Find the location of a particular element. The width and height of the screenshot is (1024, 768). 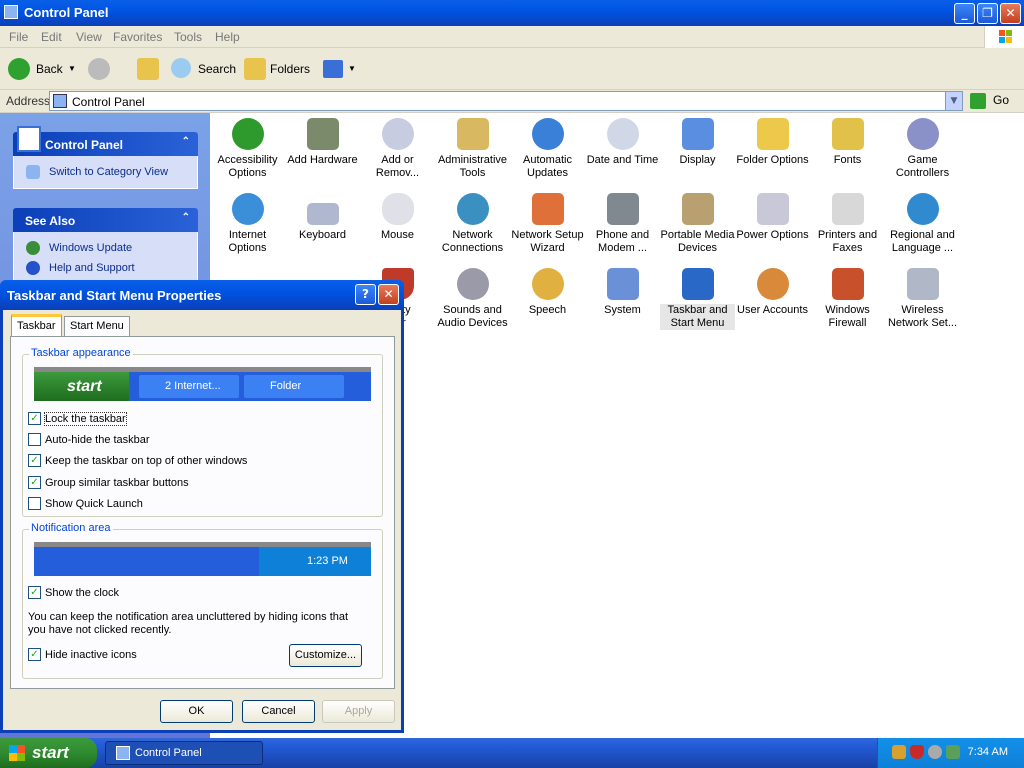

item-network-setup: Network Setup Wizard is located at coordinates (547, 224).